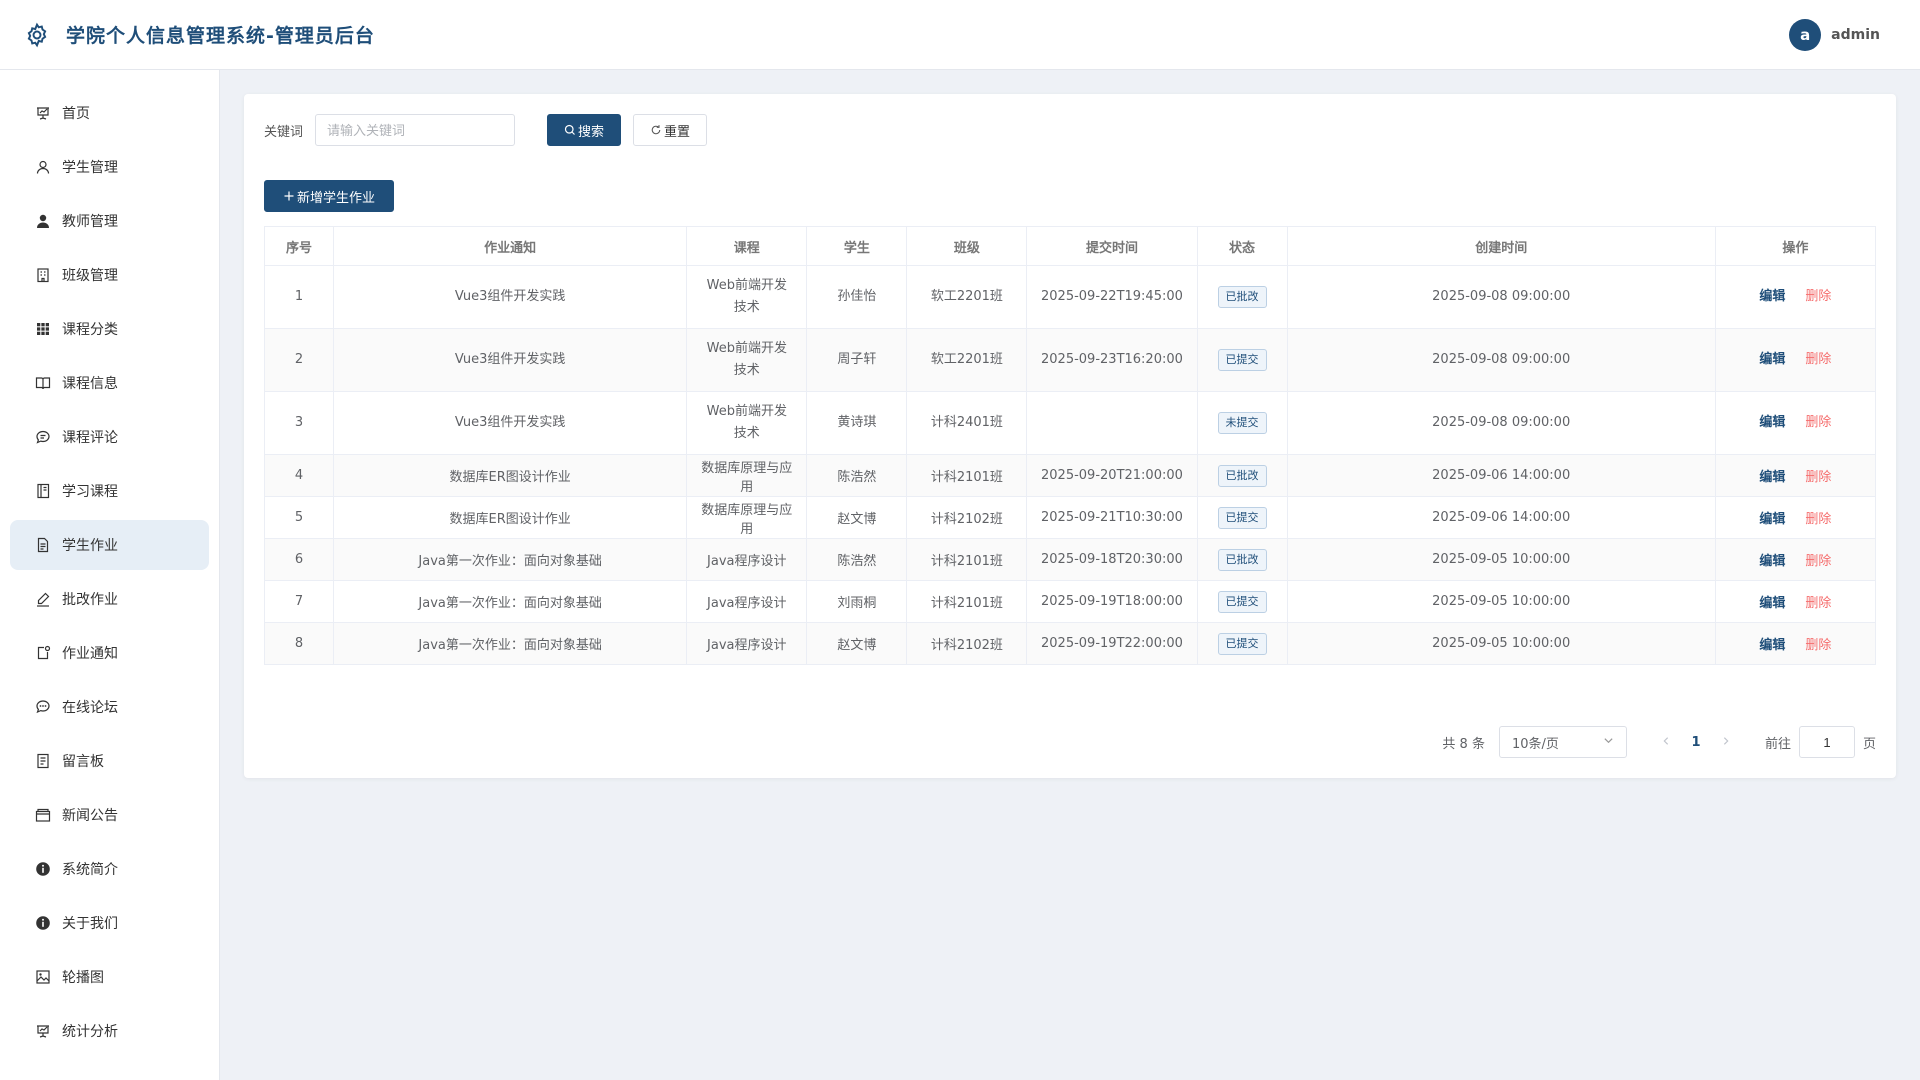 This screenshot has height=1080, width=1920. What do you see at coordinates (109, 383) in the screenshot?
I see `sidebar-item: 课程信息` at bounding box center [109, 383].